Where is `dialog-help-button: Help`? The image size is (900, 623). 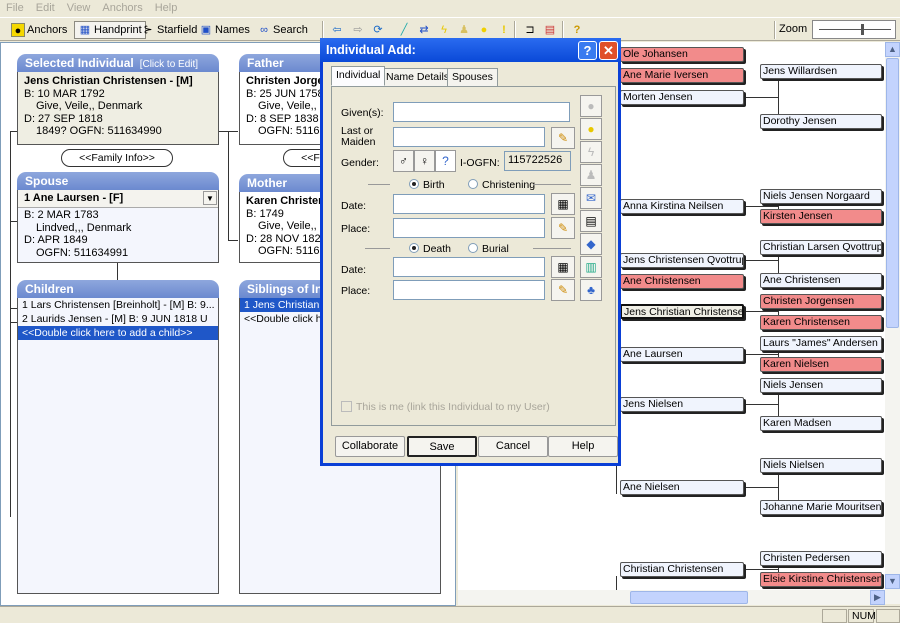 dialog-help-button: Help is located at coordinates (583, 446).